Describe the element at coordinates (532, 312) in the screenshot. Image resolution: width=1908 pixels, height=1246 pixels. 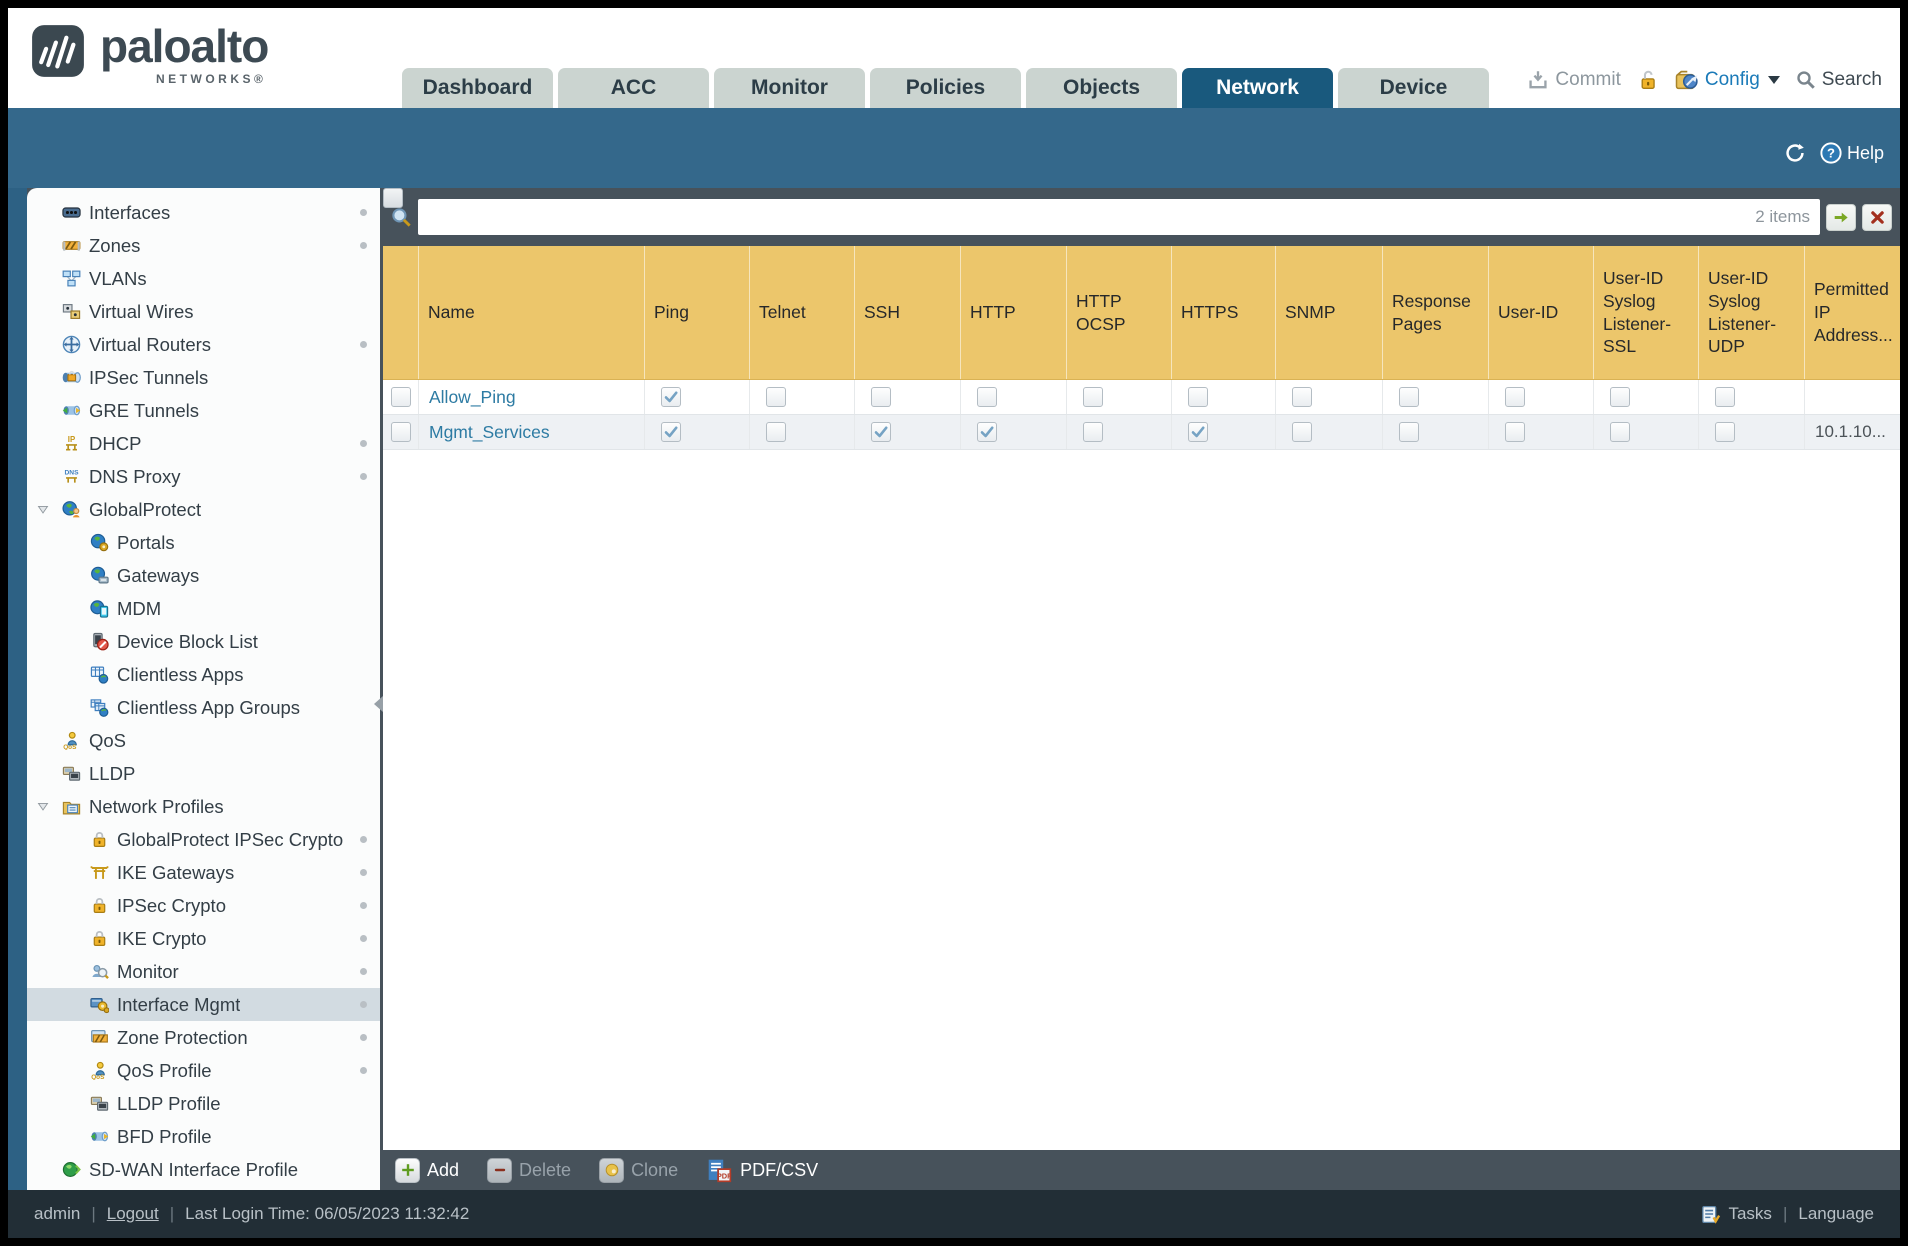
I see `column-header: Name` at that location.